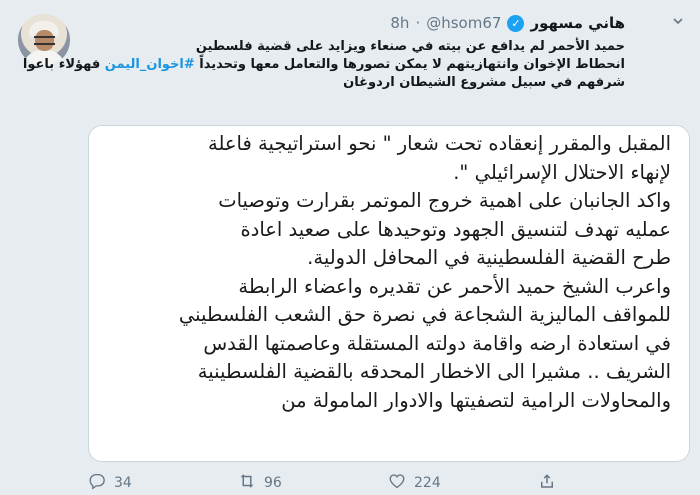 Image resolution: width=700 pixels, height=495 pixels. What do you see at coordinates (247, 483) in the screenshot?
I see `retweet-icon` at bounding box center [247, 483].